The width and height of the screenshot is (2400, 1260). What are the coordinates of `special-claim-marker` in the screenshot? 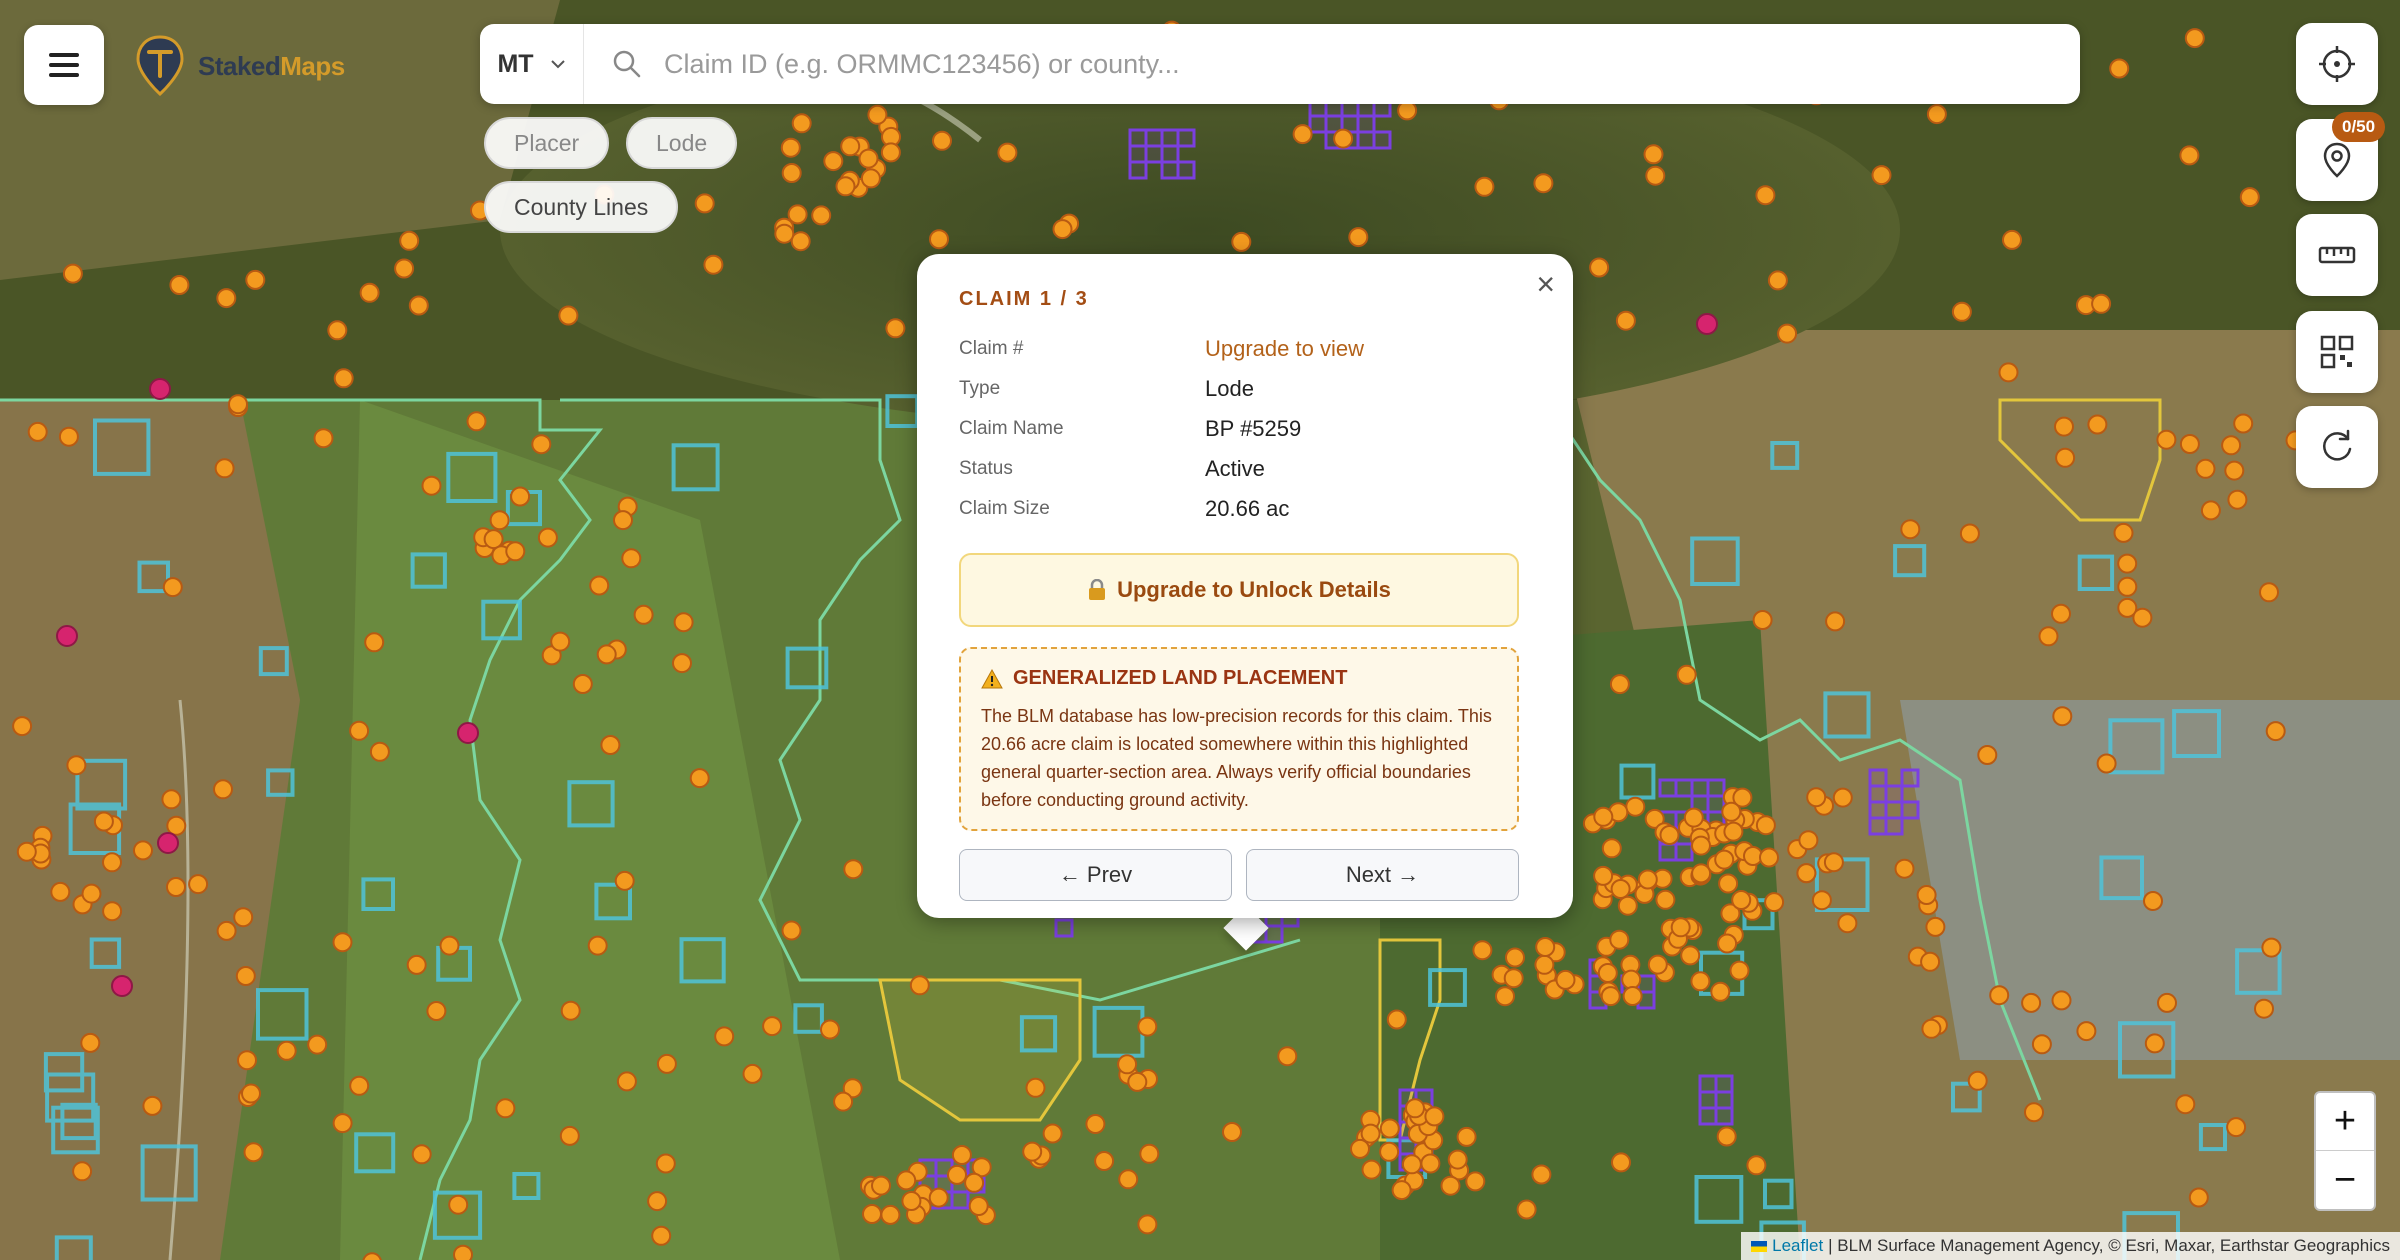 It's located at (468, 733).